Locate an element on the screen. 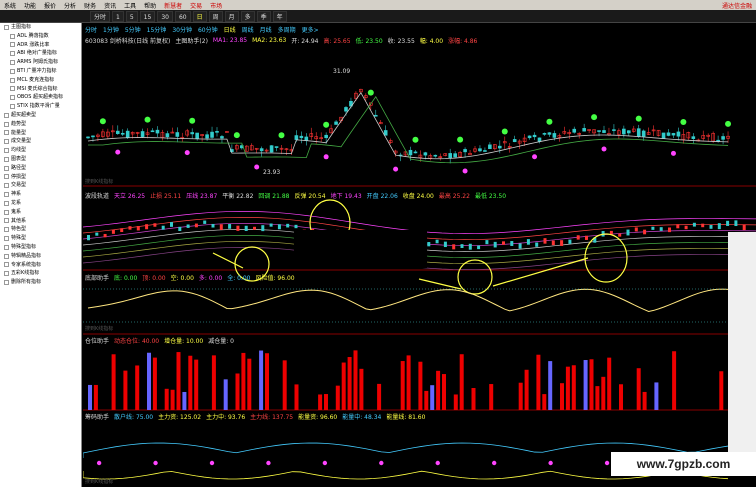  tree-item: 五彩K线指标 is located at coordinates (40, 273).